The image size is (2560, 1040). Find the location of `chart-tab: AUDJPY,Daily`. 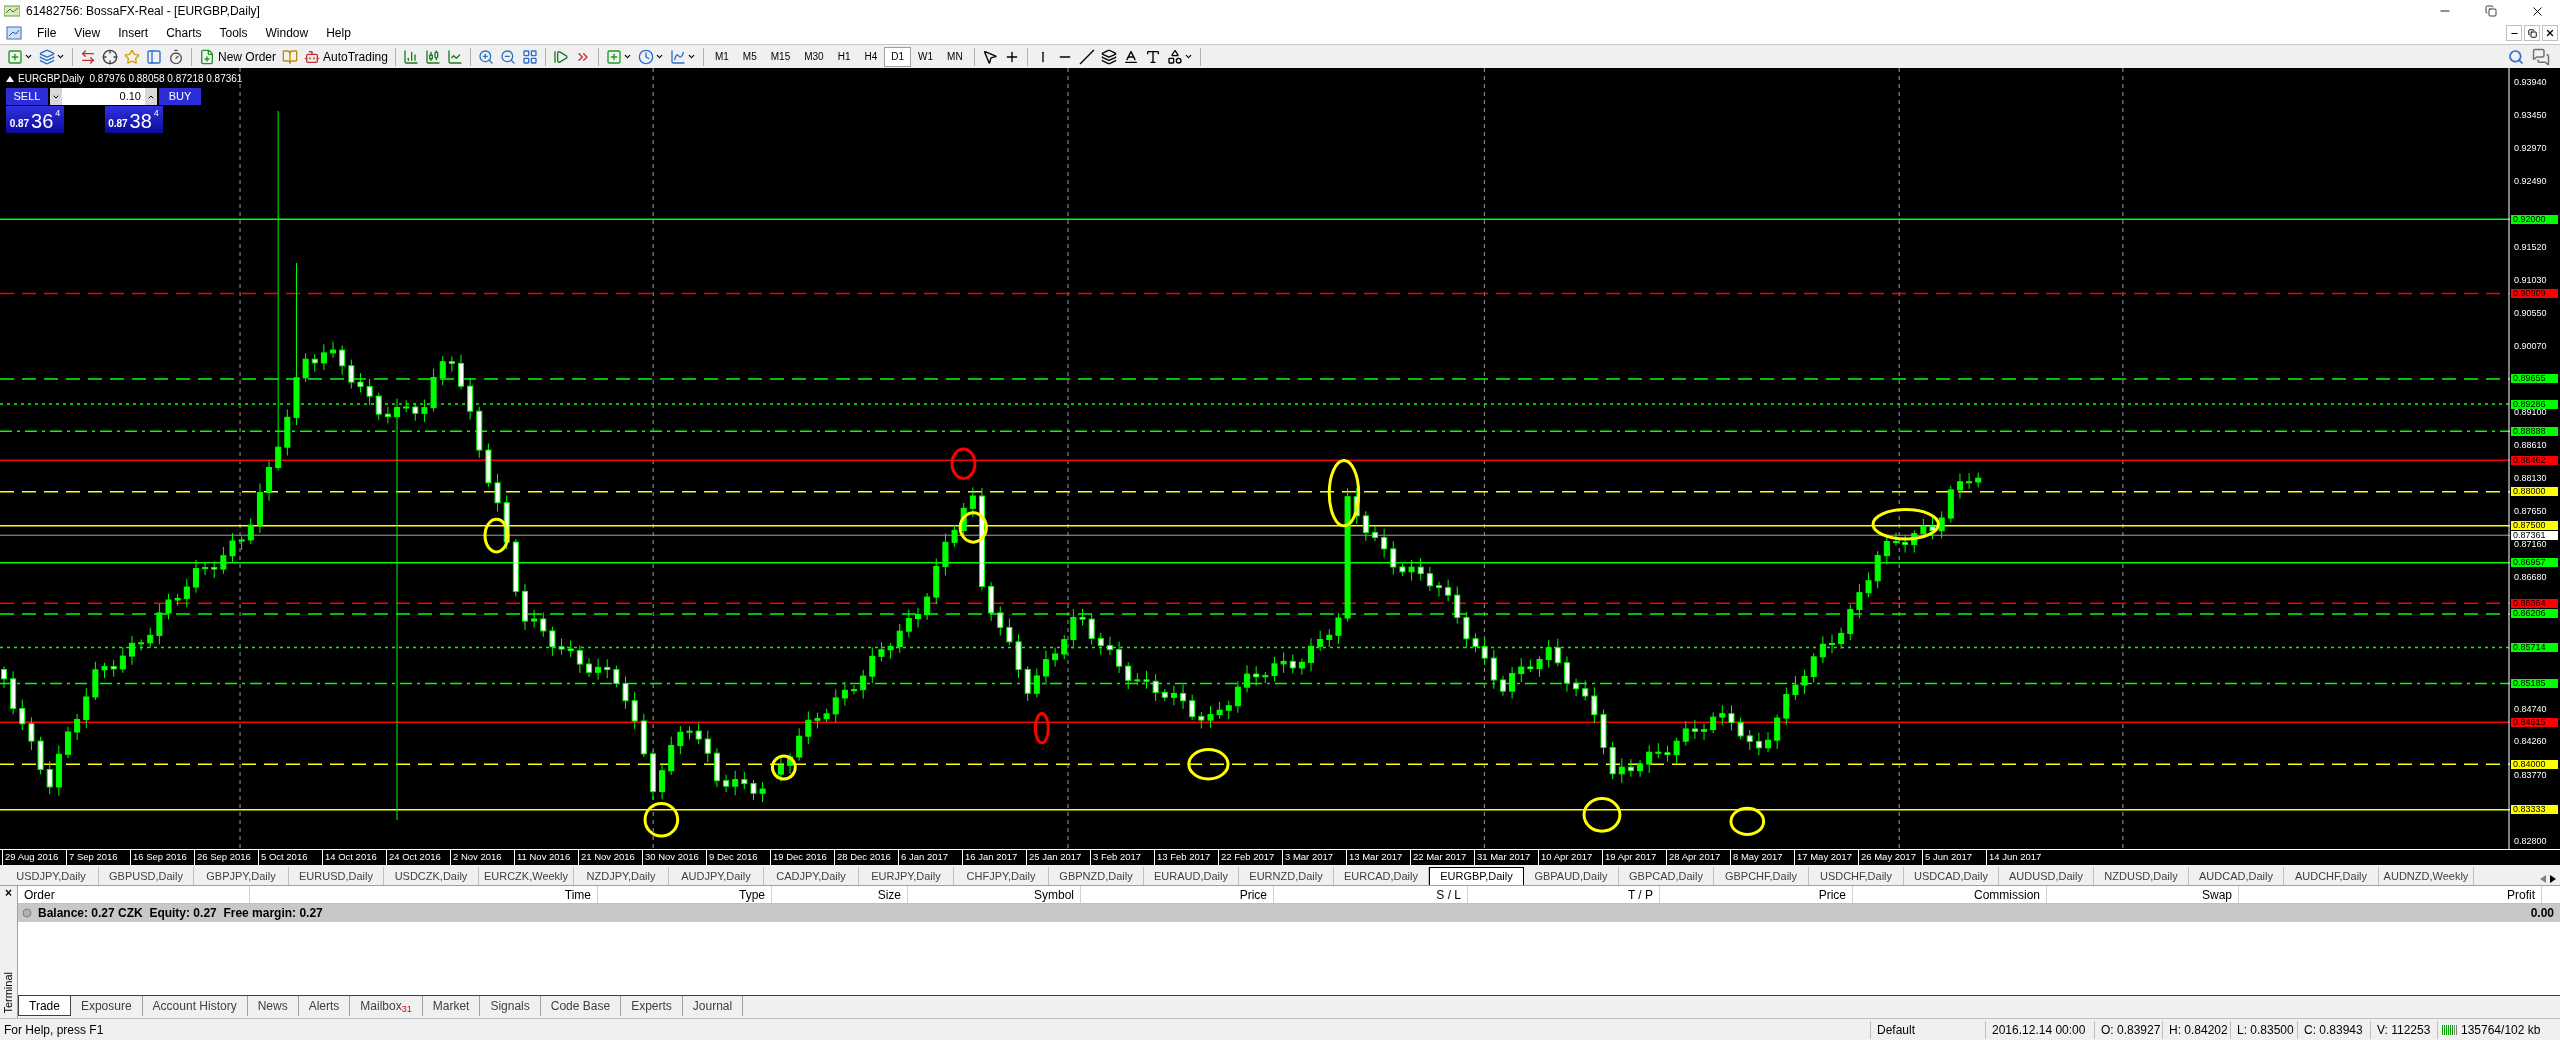

chart-tab: AUDJPY,Daily is located at coordinates (716, 876).